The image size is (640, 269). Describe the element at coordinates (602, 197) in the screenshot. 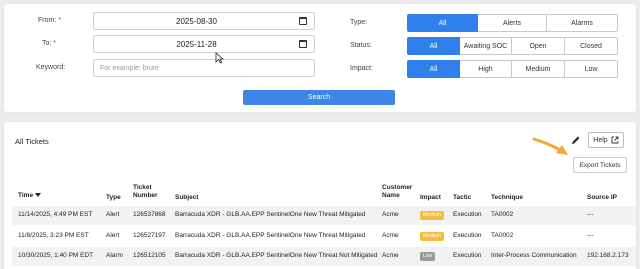

I see `column-header-source-ip: Source IP` at that location.